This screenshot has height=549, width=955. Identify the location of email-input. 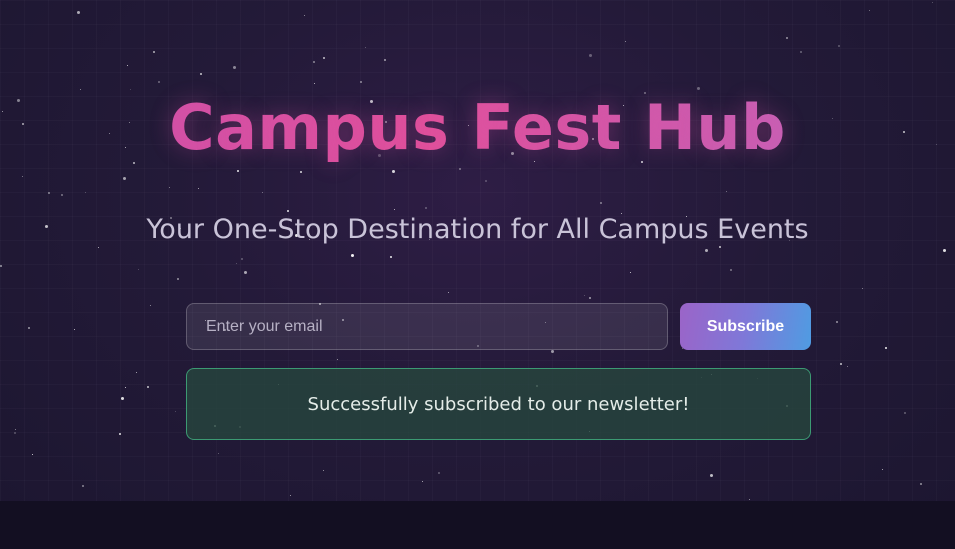
(427, 326).